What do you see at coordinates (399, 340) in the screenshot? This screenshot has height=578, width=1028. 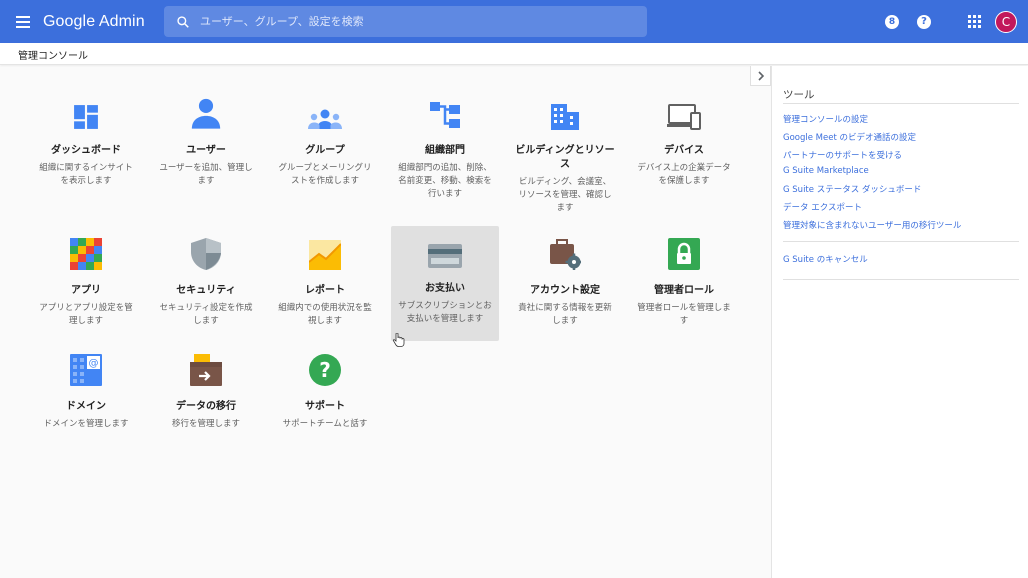 I see `mouse-pointer-icon` at bounding box center [399, 340].